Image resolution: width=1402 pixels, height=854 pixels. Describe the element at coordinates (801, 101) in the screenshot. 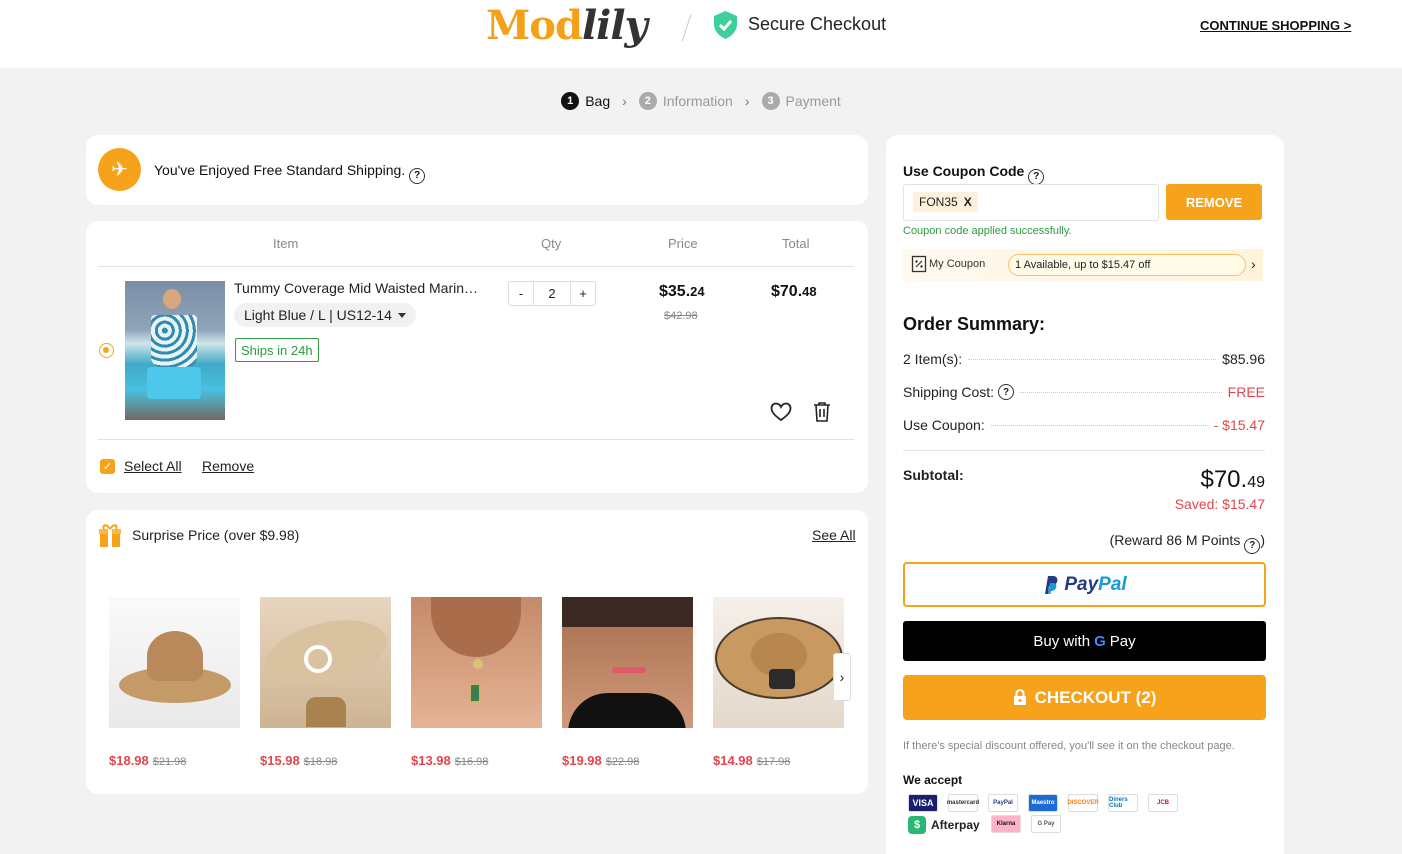

I see `step-payment: 3 Payment` at that location.